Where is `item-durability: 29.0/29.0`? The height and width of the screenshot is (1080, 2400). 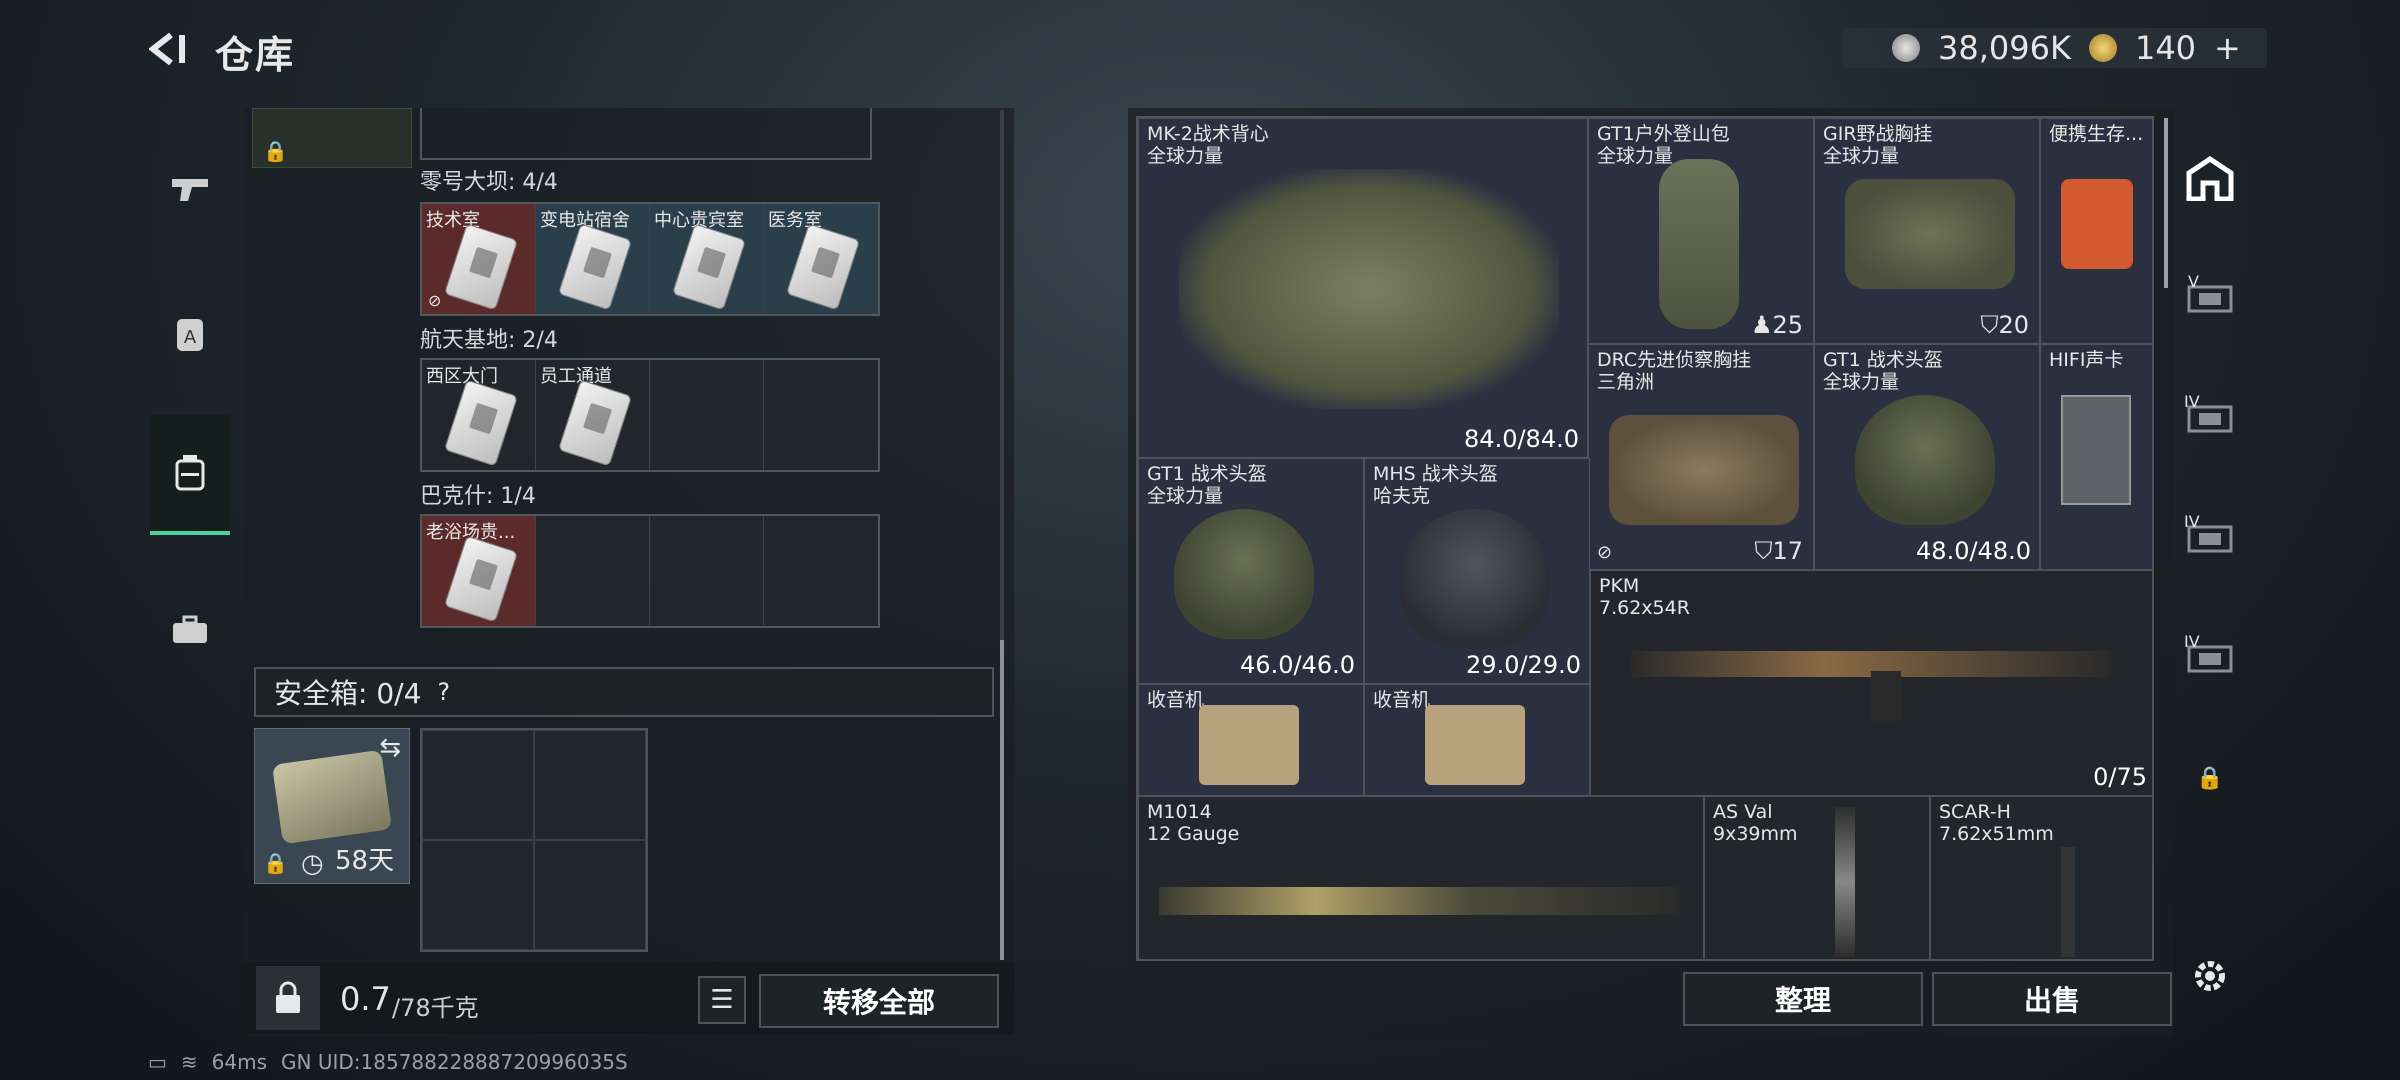
item-durability: 29.0/29.0 is located at coordinates (1523, 665).